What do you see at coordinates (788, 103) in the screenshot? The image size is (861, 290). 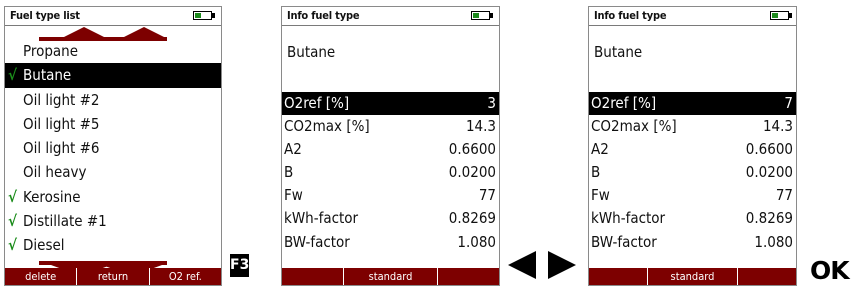 I see `param-value: 7` at bounding box center [788, 103].